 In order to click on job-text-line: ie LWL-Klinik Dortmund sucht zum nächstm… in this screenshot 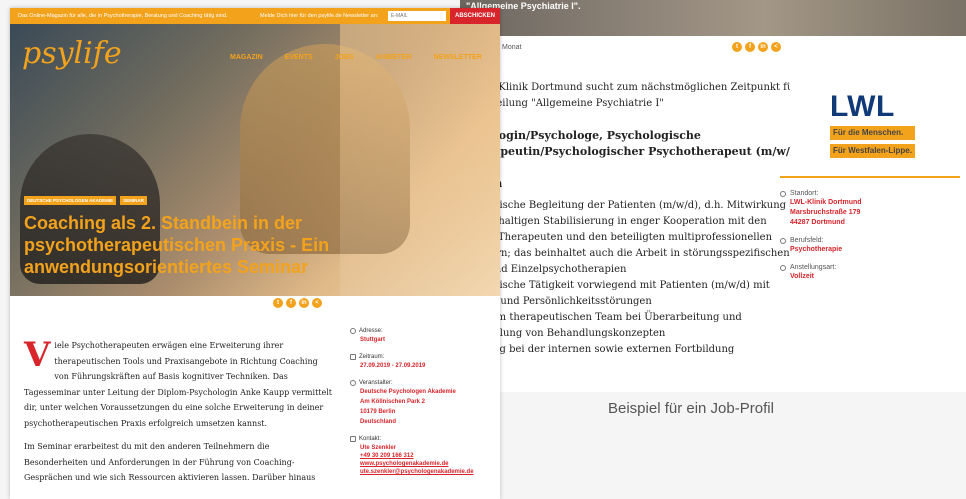, I will do `click(625, 87)`.